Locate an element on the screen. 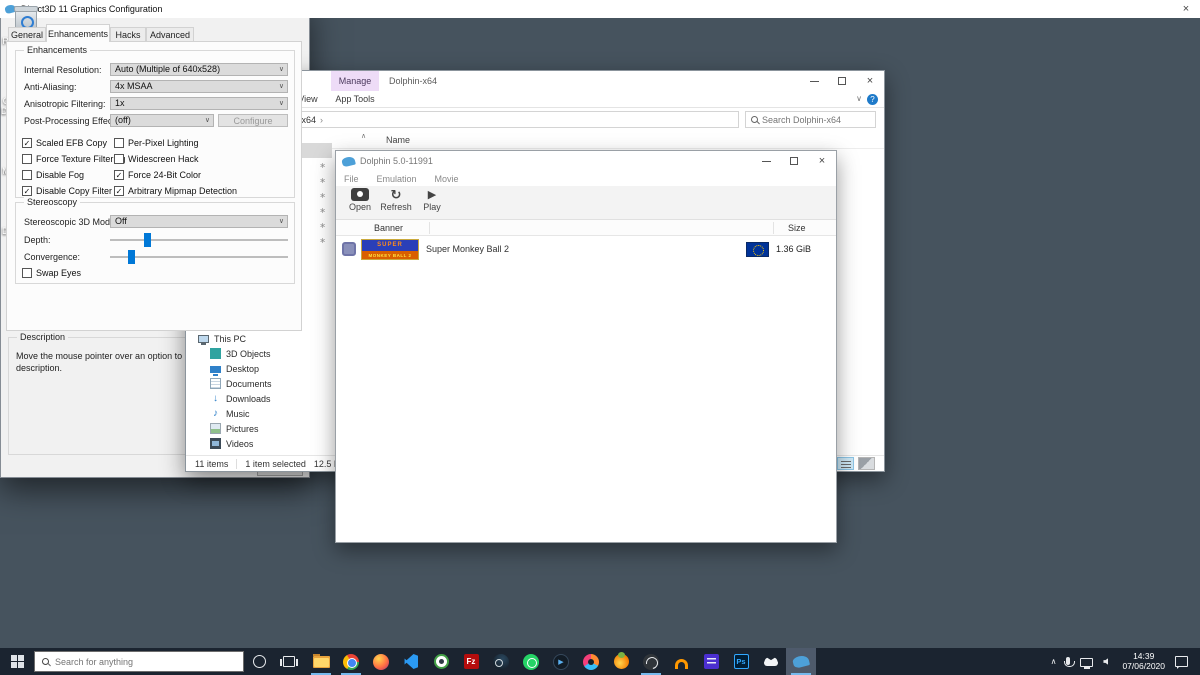 This screenshot has height=675, width=1200. tab-general: General is located at coordinates (27, 34).